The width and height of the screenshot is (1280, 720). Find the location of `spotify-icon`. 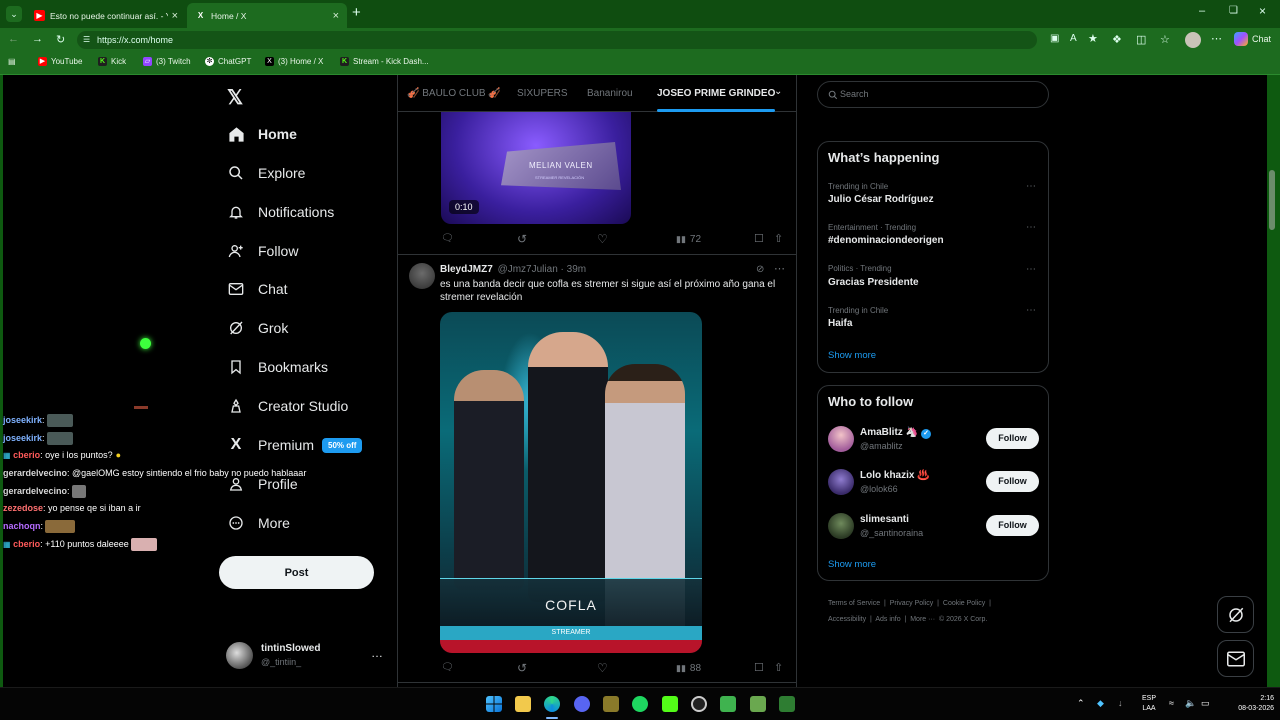

spotify-icon is located at coordinates (640, 704).